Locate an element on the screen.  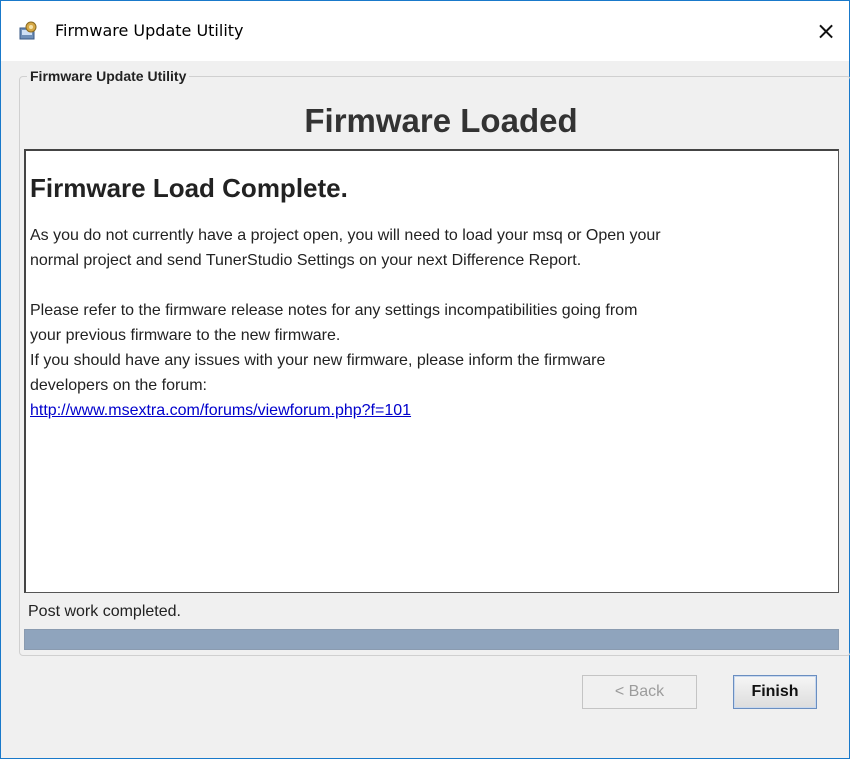
progress-bar is located at coordinates (431, 639).